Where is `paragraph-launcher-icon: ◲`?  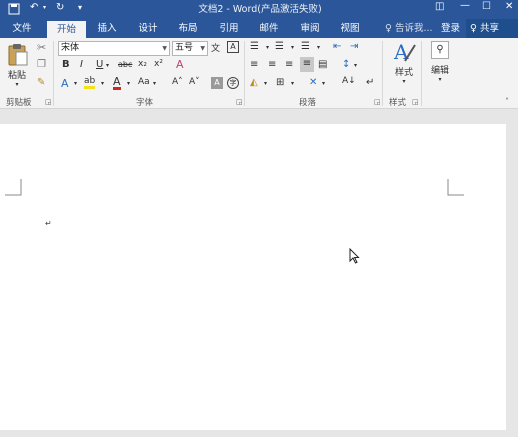
paragraph-launcher-icon: ◲ is located at coordinates (377, 102).